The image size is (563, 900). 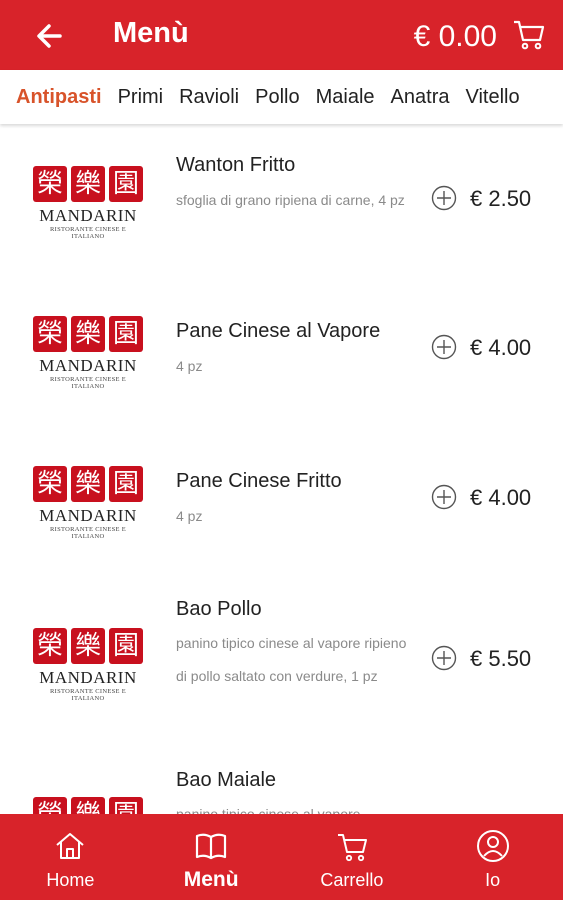 What do you see at coordinates (455, 36) in the screenshot?
I see `cart-total: € 0.00` at bounding box center [455, 36].